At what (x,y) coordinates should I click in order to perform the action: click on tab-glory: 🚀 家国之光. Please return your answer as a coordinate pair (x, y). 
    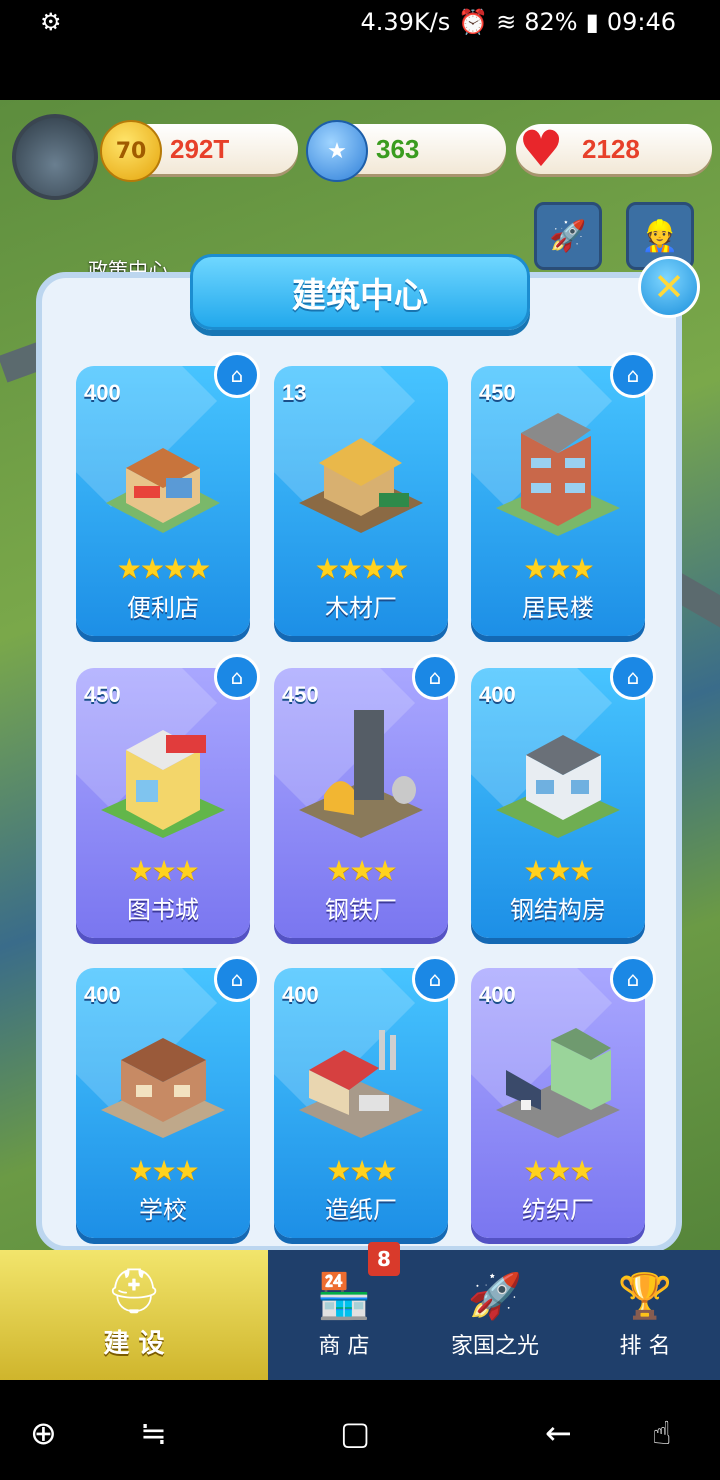
    Looking at the image, I should click on (495, 1315).